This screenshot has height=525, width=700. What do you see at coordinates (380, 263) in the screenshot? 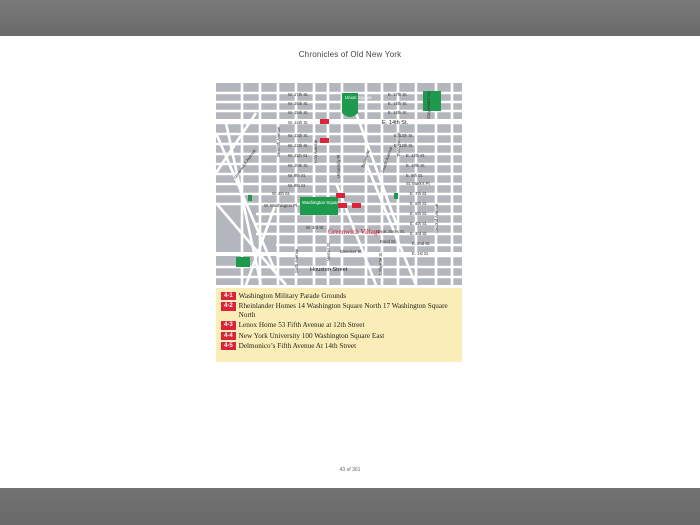
I see `svg-text: Lafayette St.` at bounding box center [380, 263].